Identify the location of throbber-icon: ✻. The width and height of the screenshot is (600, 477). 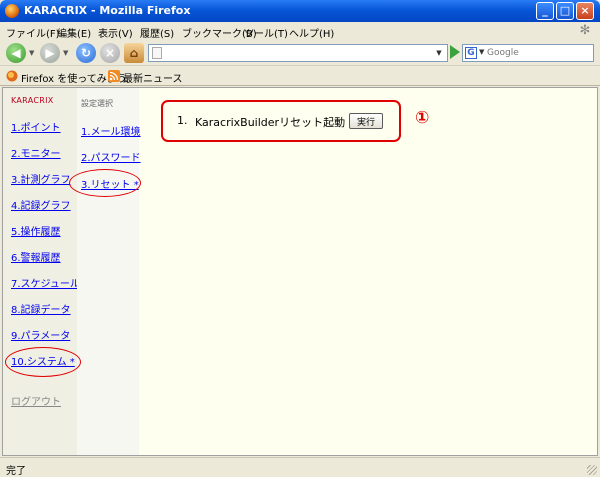
(585, 30).